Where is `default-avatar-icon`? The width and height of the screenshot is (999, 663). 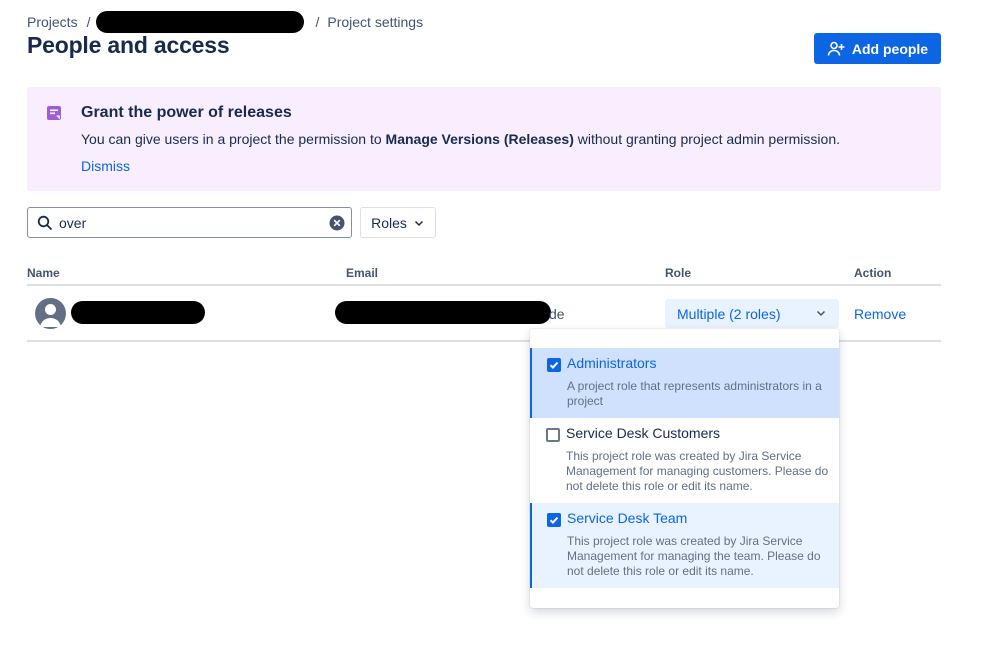 default-avatar-icon is located at coordinates (50, 315).